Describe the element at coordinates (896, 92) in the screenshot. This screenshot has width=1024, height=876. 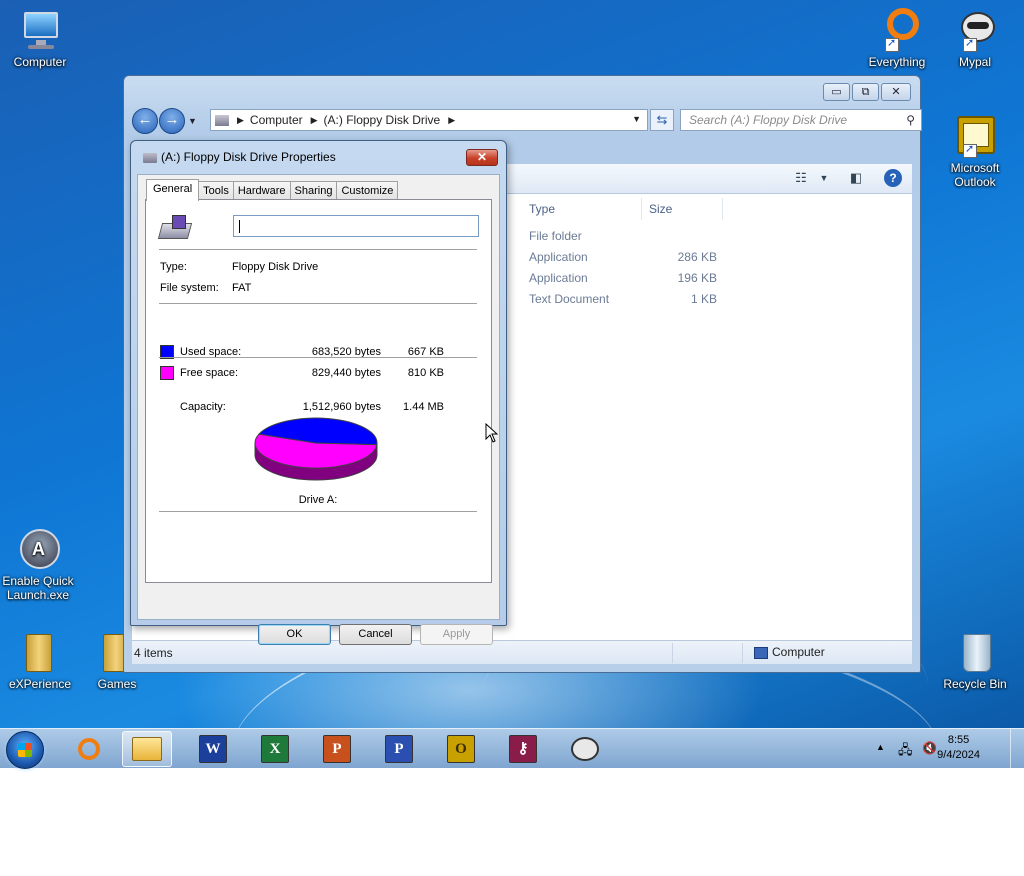
I see `close-button: ✕` at that location.